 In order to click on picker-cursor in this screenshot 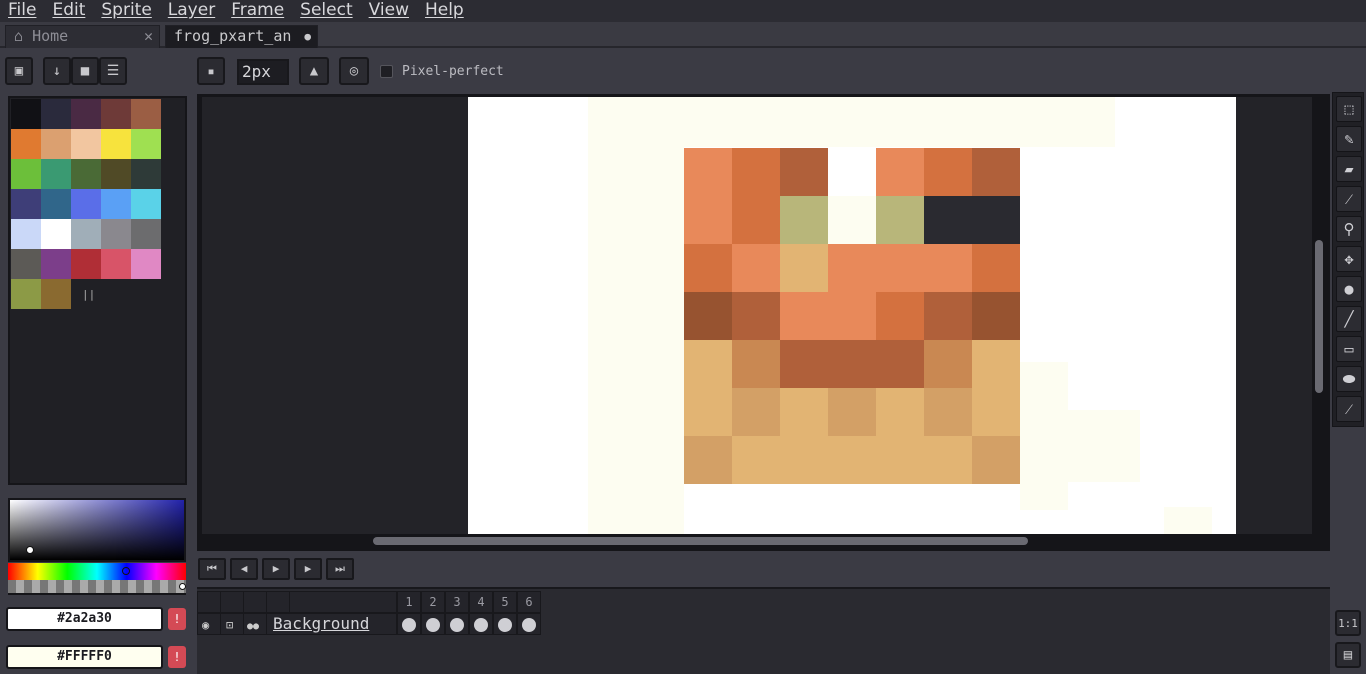, I will do `click(30, 550)`.